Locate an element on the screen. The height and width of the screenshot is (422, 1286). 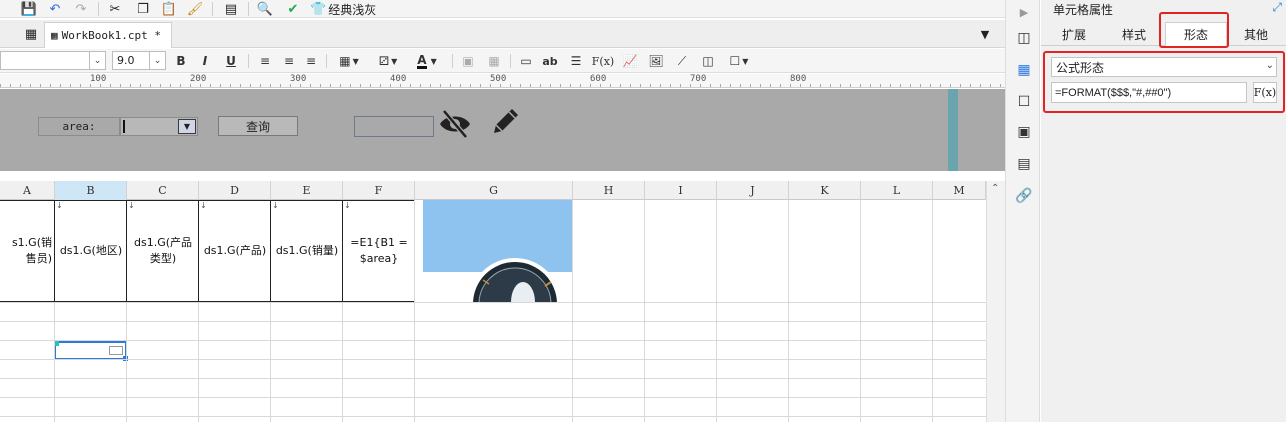
pencil-icon is located at coordinates (505, 122).